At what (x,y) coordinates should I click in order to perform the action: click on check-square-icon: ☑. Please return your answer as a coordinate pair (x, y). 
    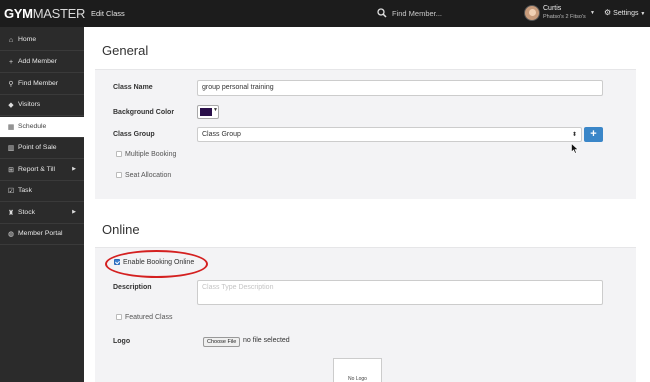
    Looking at the image, I should click on (11, 191).